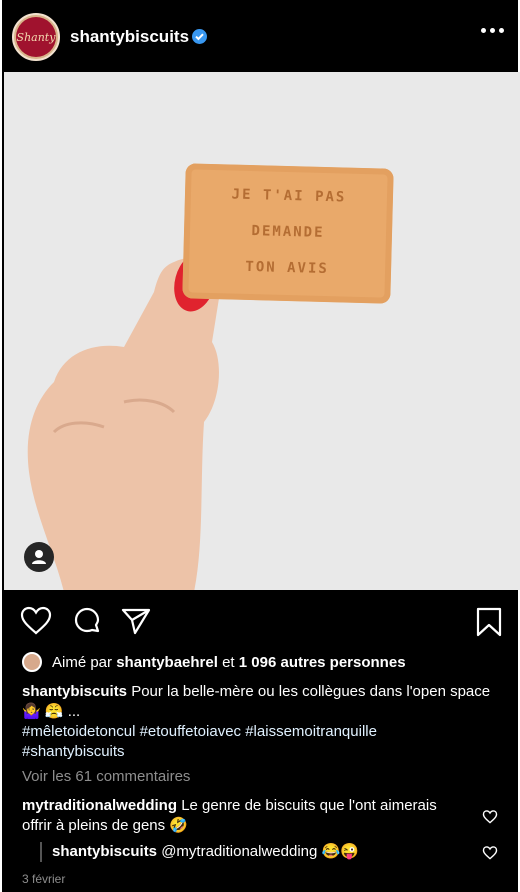 This screenshot has width=520, height=892. What do you see at coordinates (322, 662) in the screenshot?
I see `likes-count: 1 096 autres personnes` at bounding box center [322, 662].